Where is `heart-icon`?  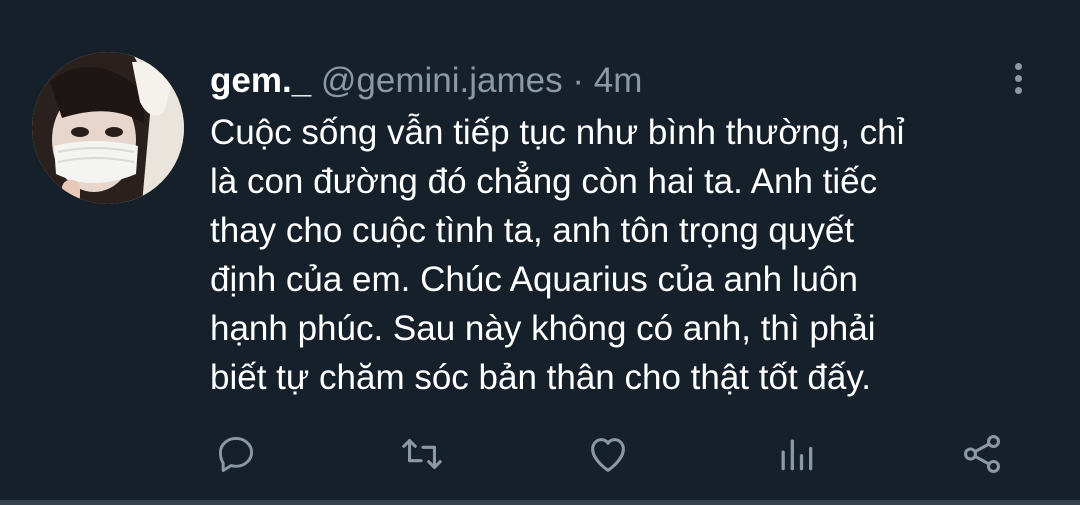 heart-icon is located at coordinates (608, 455).